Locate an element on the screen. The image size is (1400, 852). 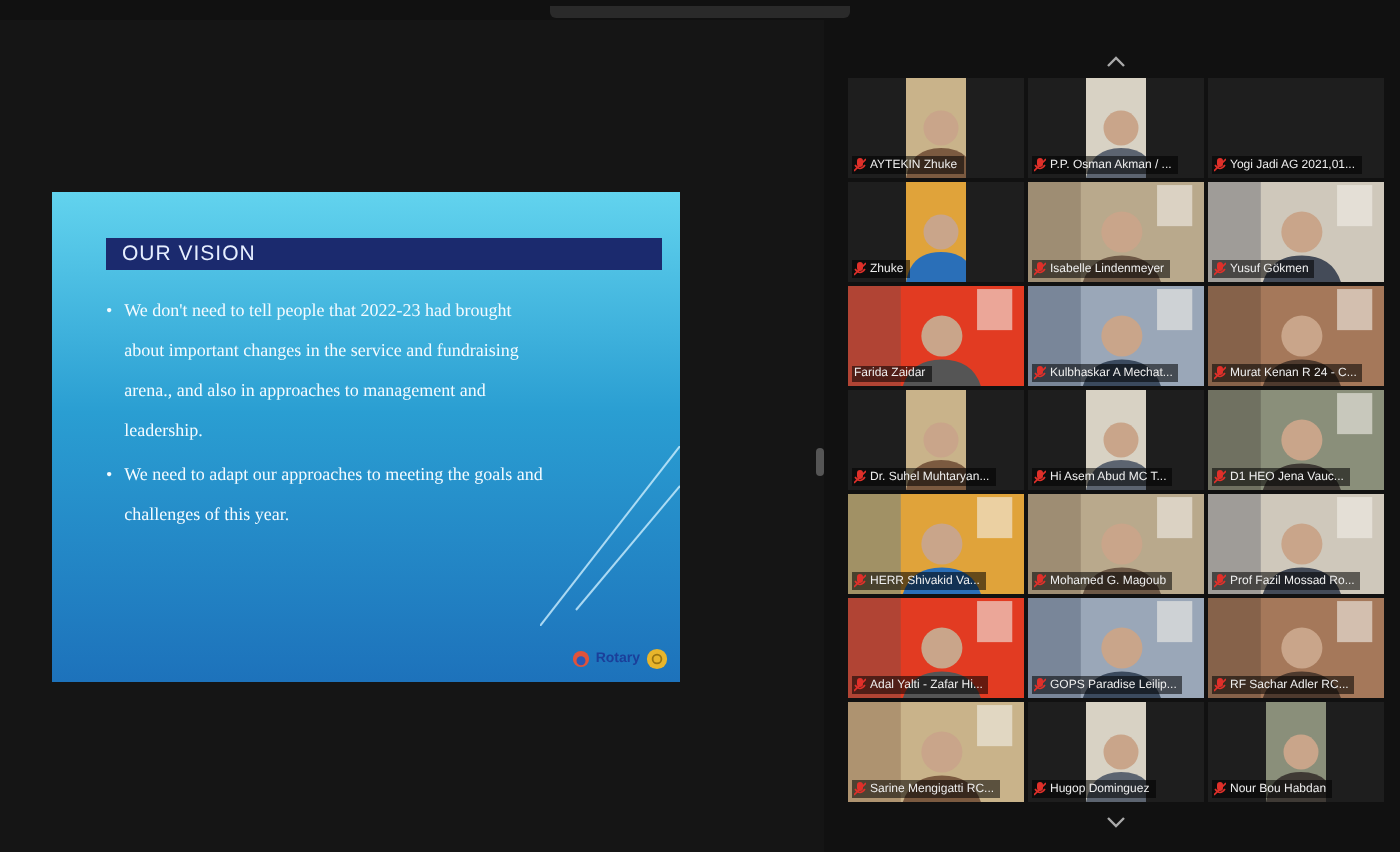
slide-bullet: We need to adapt our approaches to meeting the goals and challenges of this year. is located at coordinates (334, 494).